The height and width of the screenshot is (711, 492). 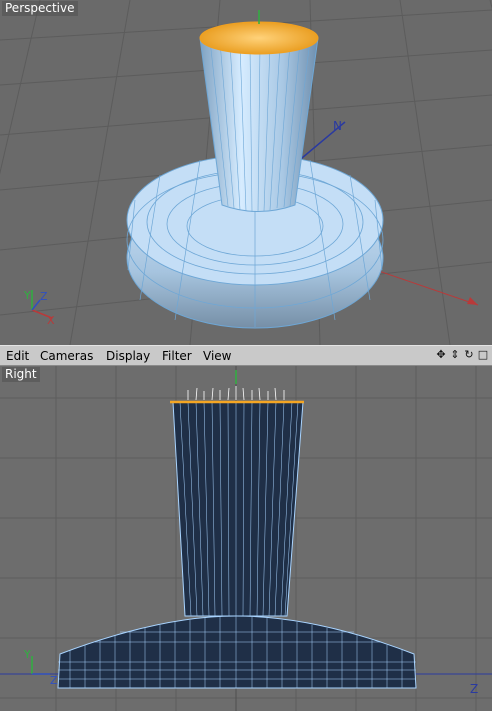 I want to click on view-navigation-icons: ✥ ⇕ ↻ □, so click(x=462, y=356).